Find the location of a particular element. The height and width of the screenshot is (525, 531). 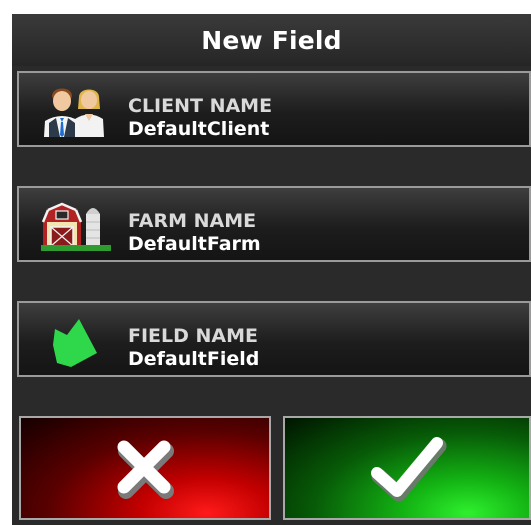

client-name-label: CLIENT NAME is located at coordinates (200, 106).